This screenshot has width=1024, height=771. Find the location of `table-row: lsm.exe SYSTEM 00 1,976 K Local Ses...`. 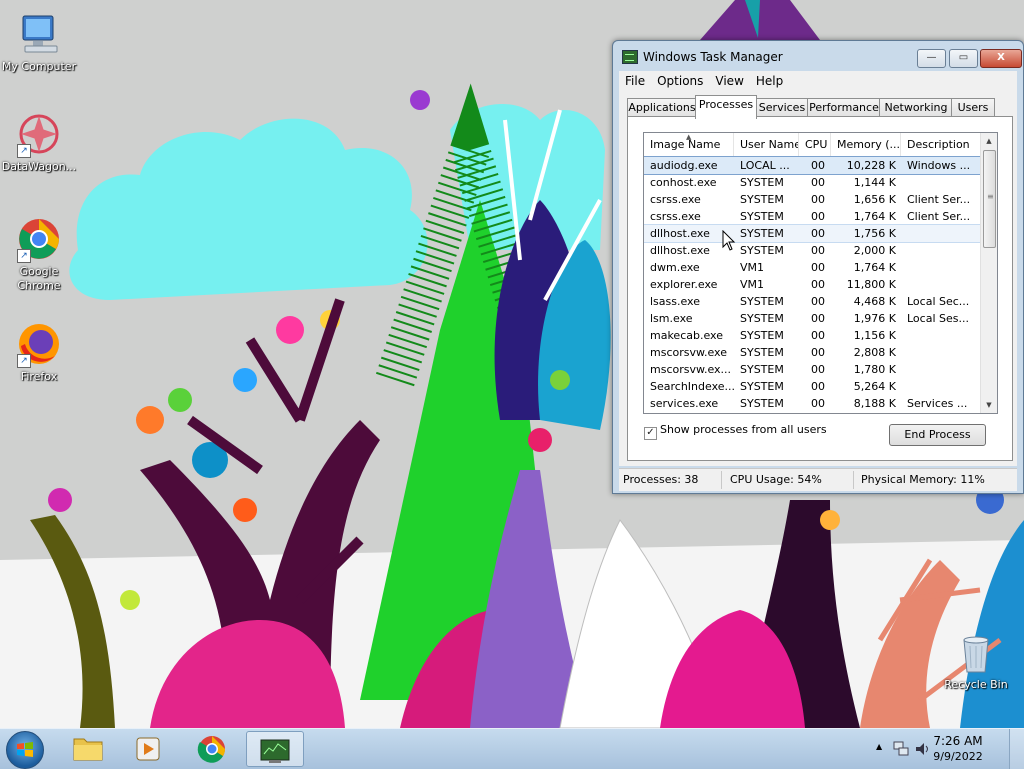

table-row: lsm.exe SYSTEM 00 1,976 K Local Ses... is located at coordinates (812, 318).